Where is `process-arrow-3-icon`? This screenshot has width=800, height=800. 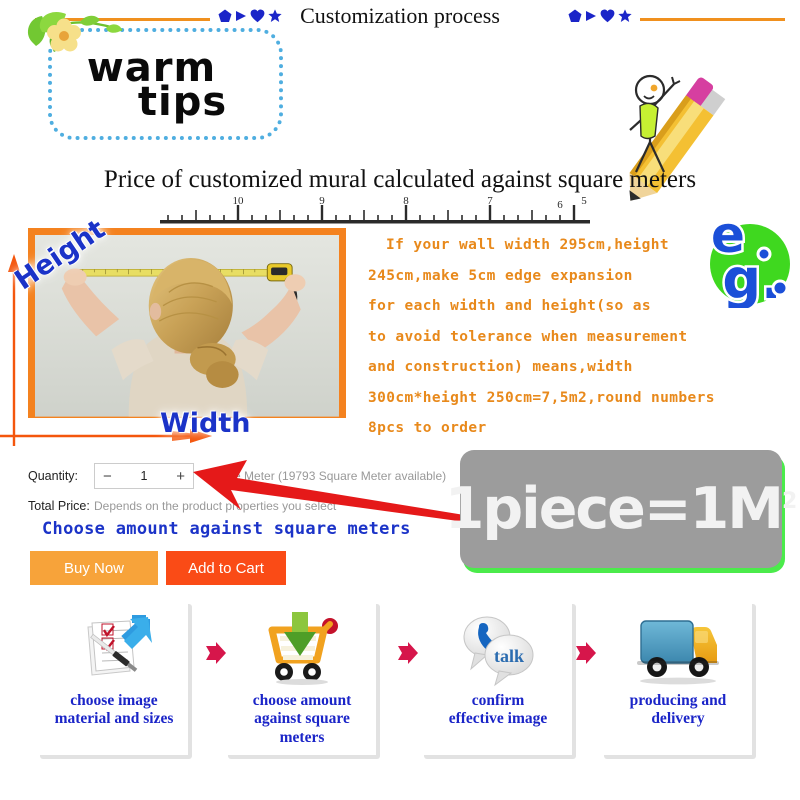 process-arrow-3-icon is located at coordinates (586, 653).